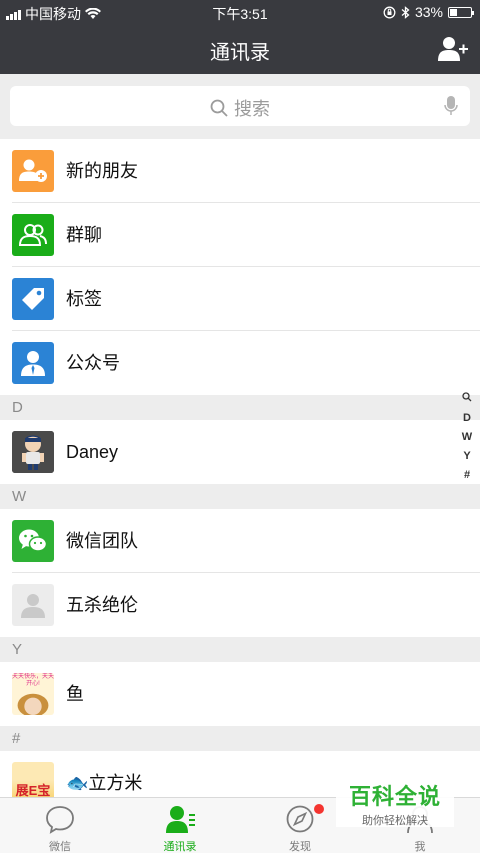 This screenshot has width=480, height=853. Describe the element at coordinates (180, 819) in the screenshot. I see `contacts-icon` at that location.